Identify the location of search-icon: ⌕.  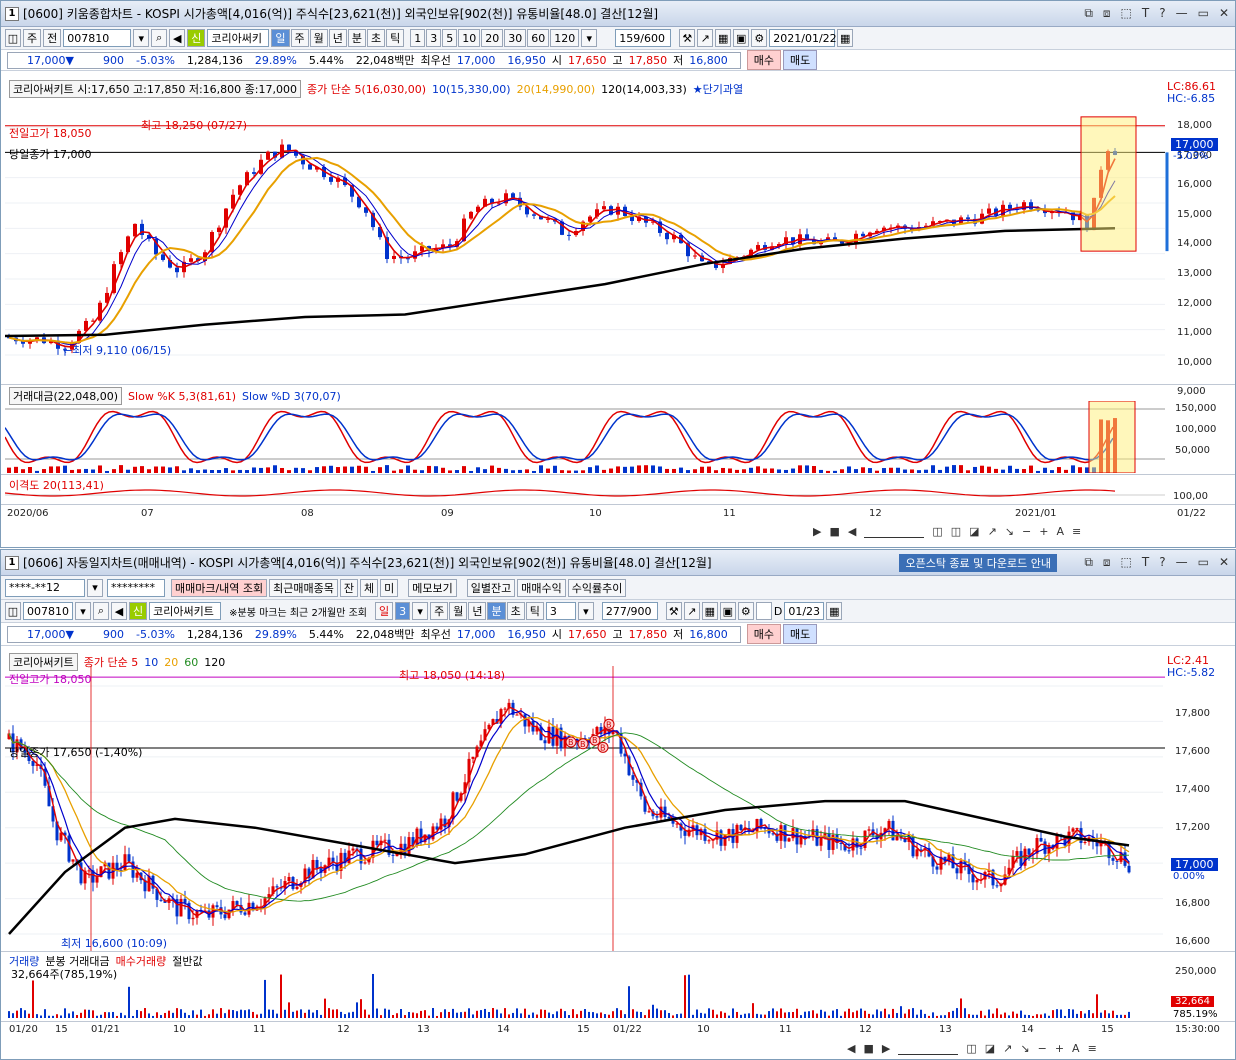
(101, 611).